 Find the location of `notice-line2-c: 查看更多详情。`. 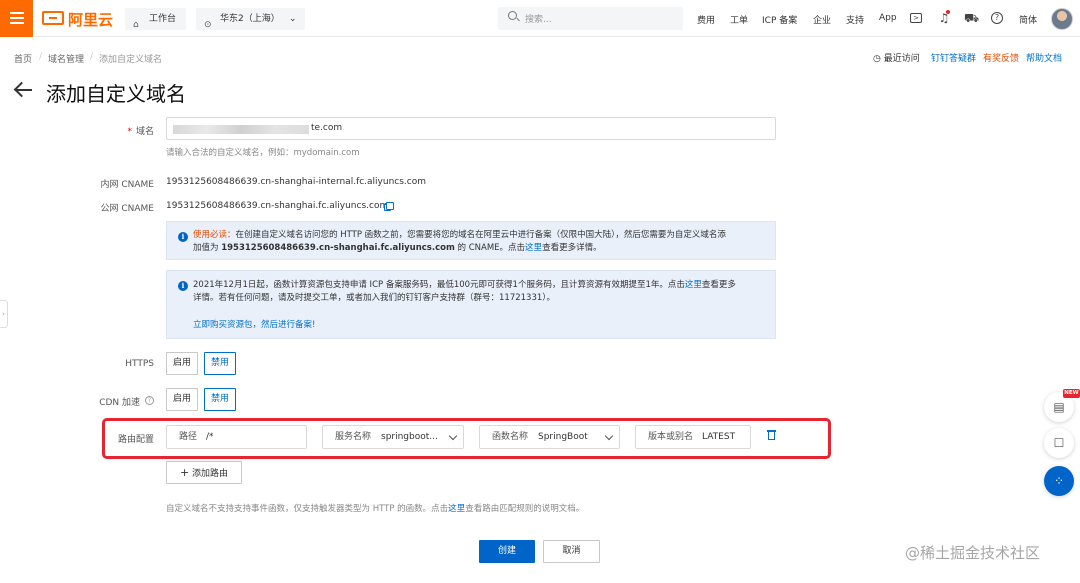

notice-line2-c: 查看更多详情。 is located at coordinates (572, 248).